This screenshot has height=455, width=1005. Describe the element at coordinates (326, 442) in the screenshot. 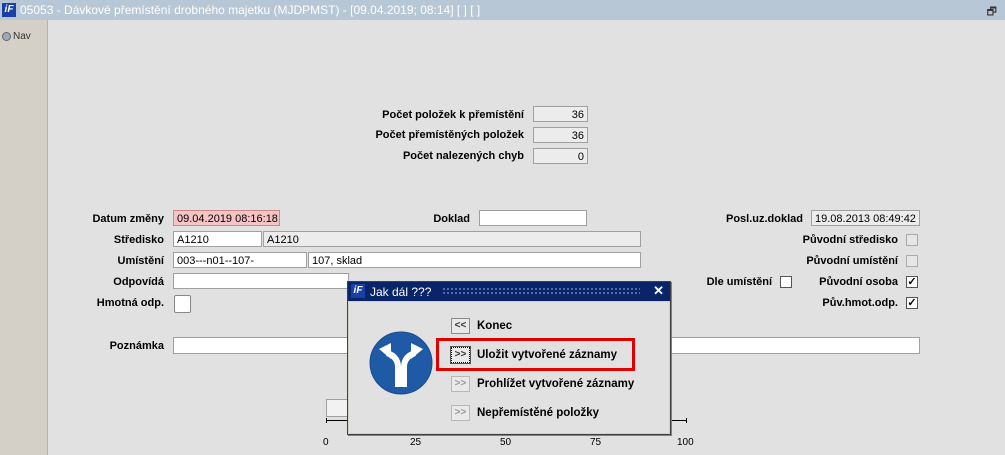

I see `scale-label-0: 0` at that location.